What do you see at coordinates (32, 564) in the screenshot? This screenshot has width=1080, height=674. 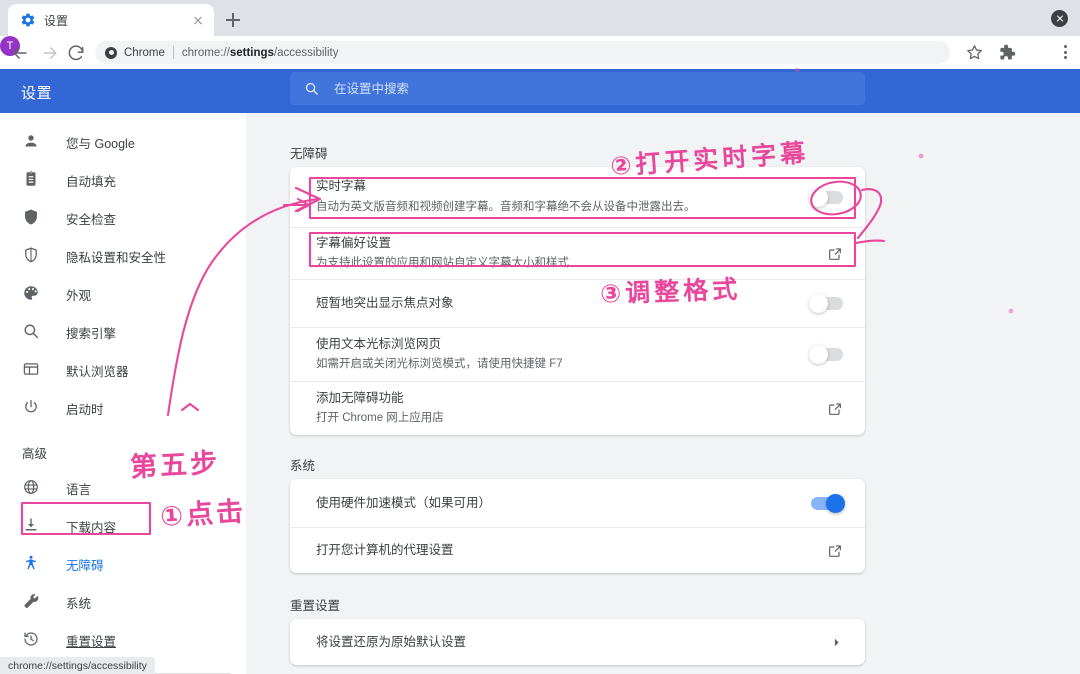 I see `accessibility-icon` at bounding box center [32, 564].